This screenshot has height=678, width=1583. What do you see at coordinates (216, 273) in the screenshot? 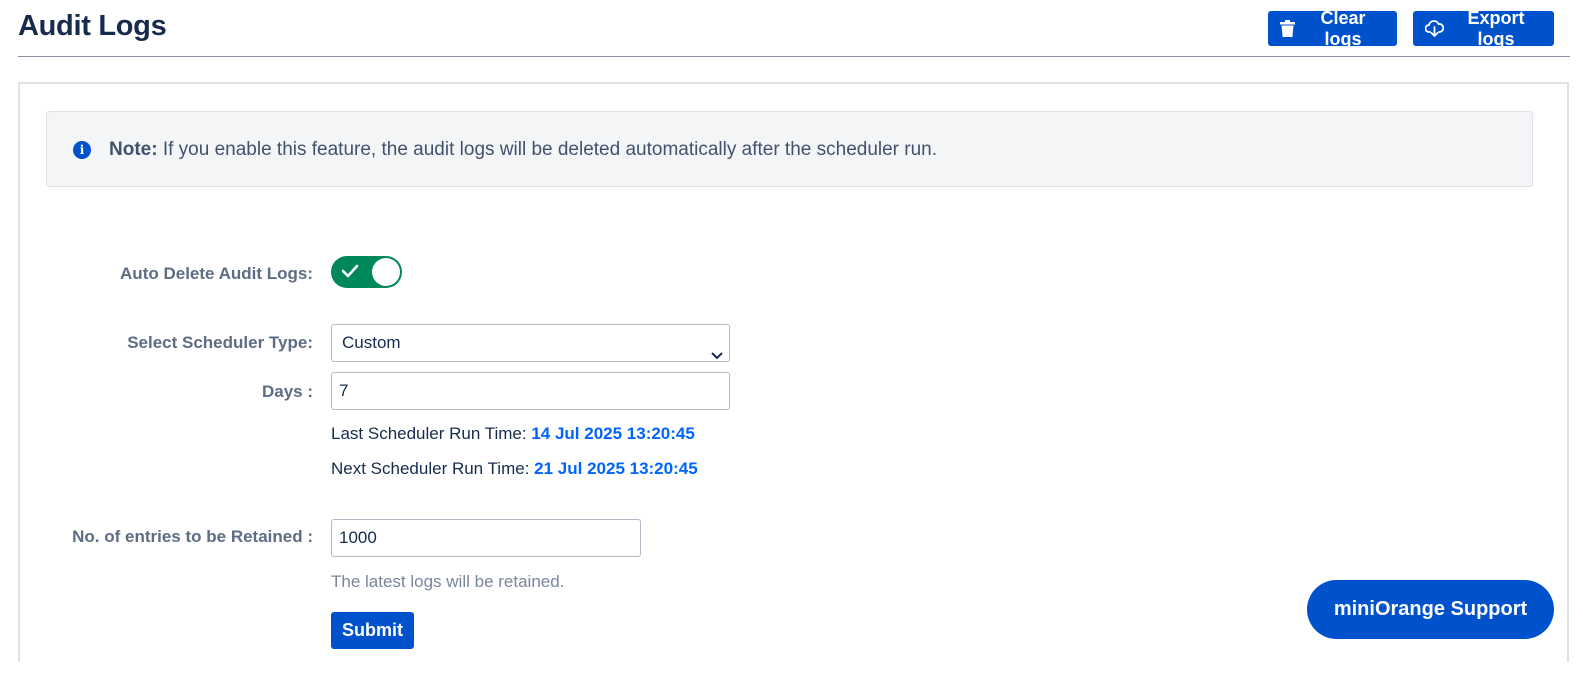
I see `auto-delete-label: Auto Delete Audit Logs:` at bounding box center [216, 273].